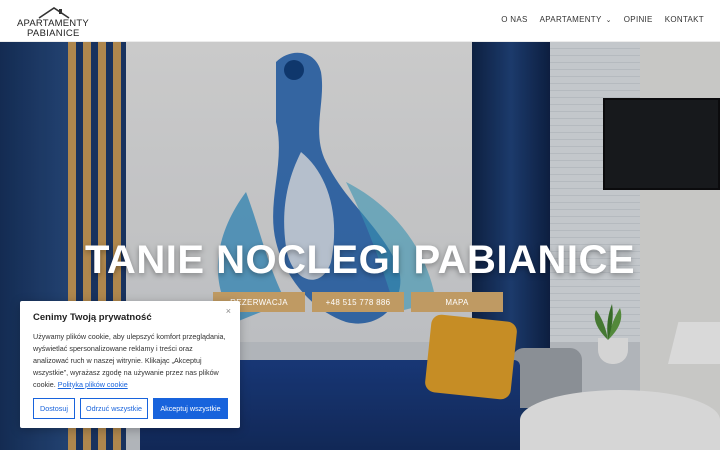  What do you see at coordinates (638, 19) in the screenshot?
I see `nav-item-opinie: OPINIE` at bounding box center [638, 19].